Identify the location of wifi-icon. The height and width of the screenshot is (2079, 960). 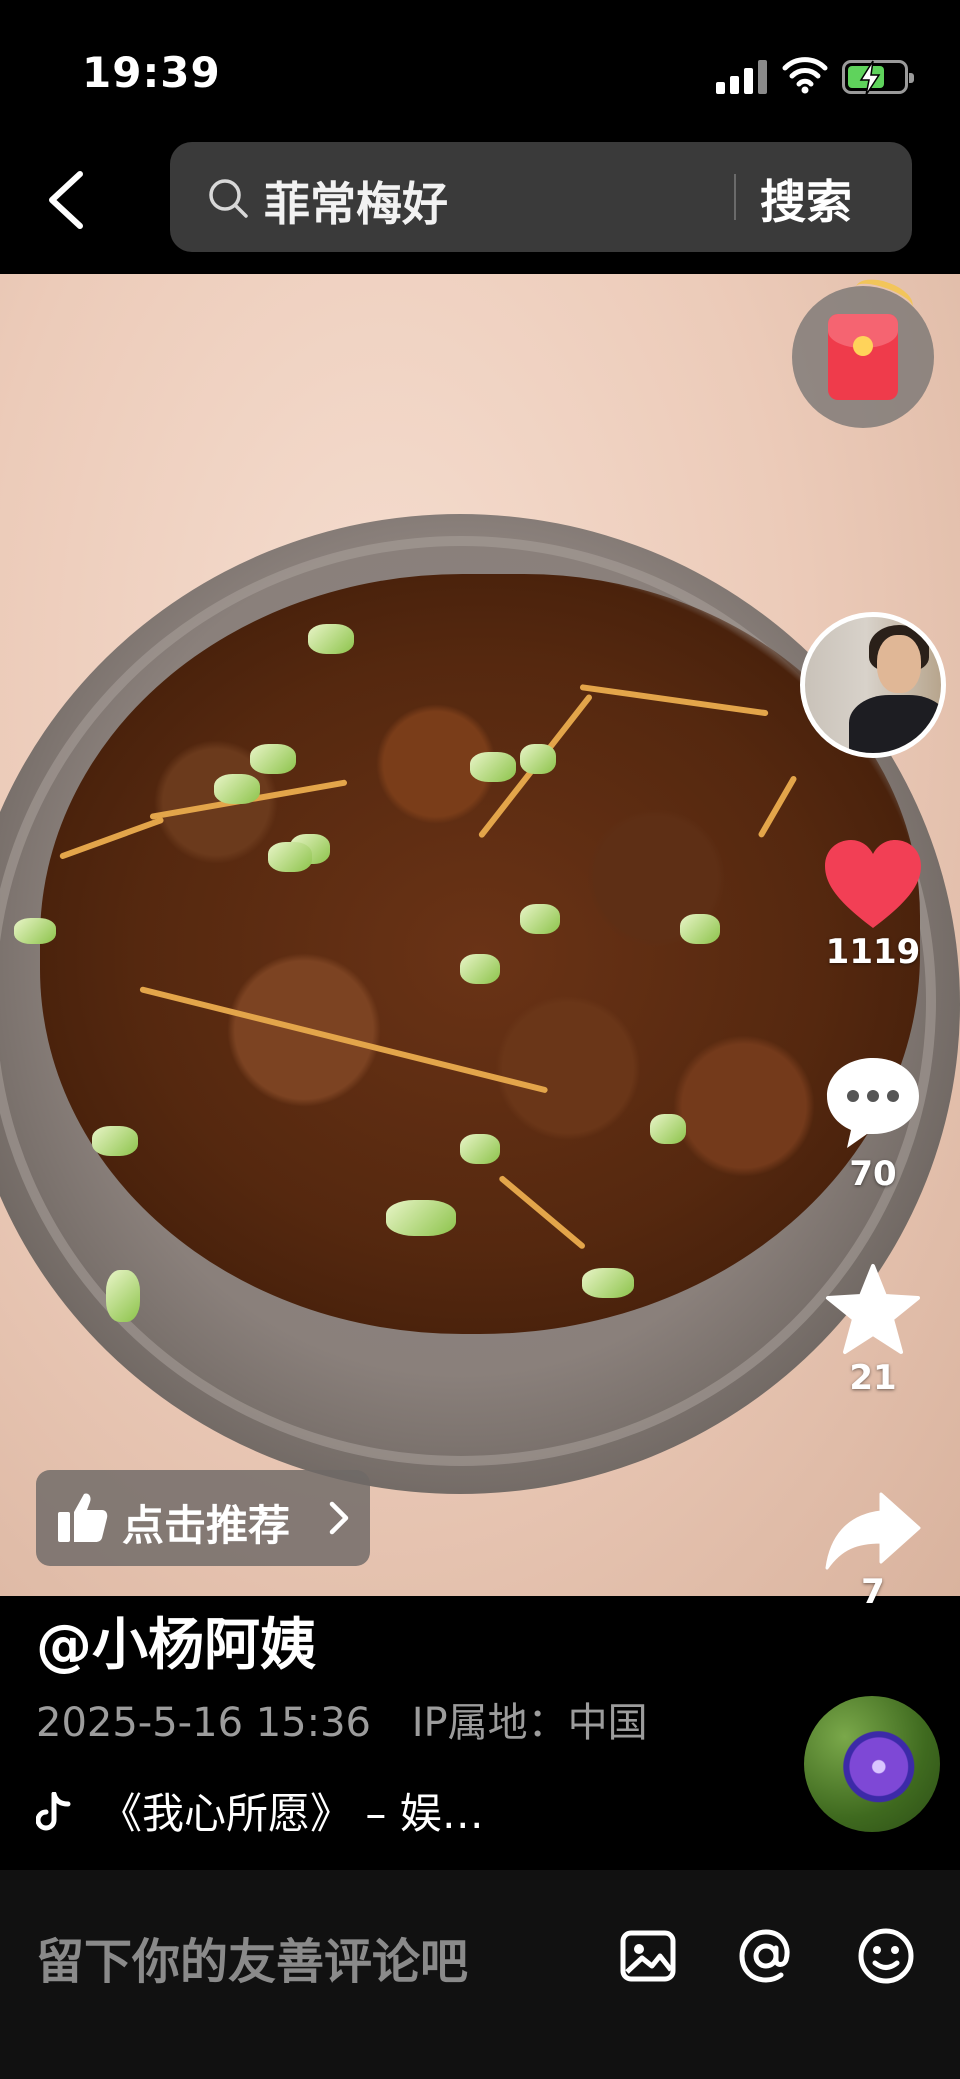
(805, 75).